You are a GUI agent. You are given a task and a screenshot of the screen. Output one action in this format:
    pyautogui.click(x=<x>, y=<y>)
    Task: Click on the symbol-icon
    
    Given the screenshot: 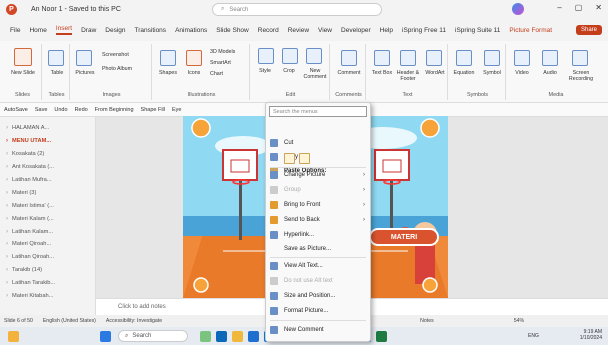 What is the action you would take?
    pyautogui.click(x=492, y=58)
    